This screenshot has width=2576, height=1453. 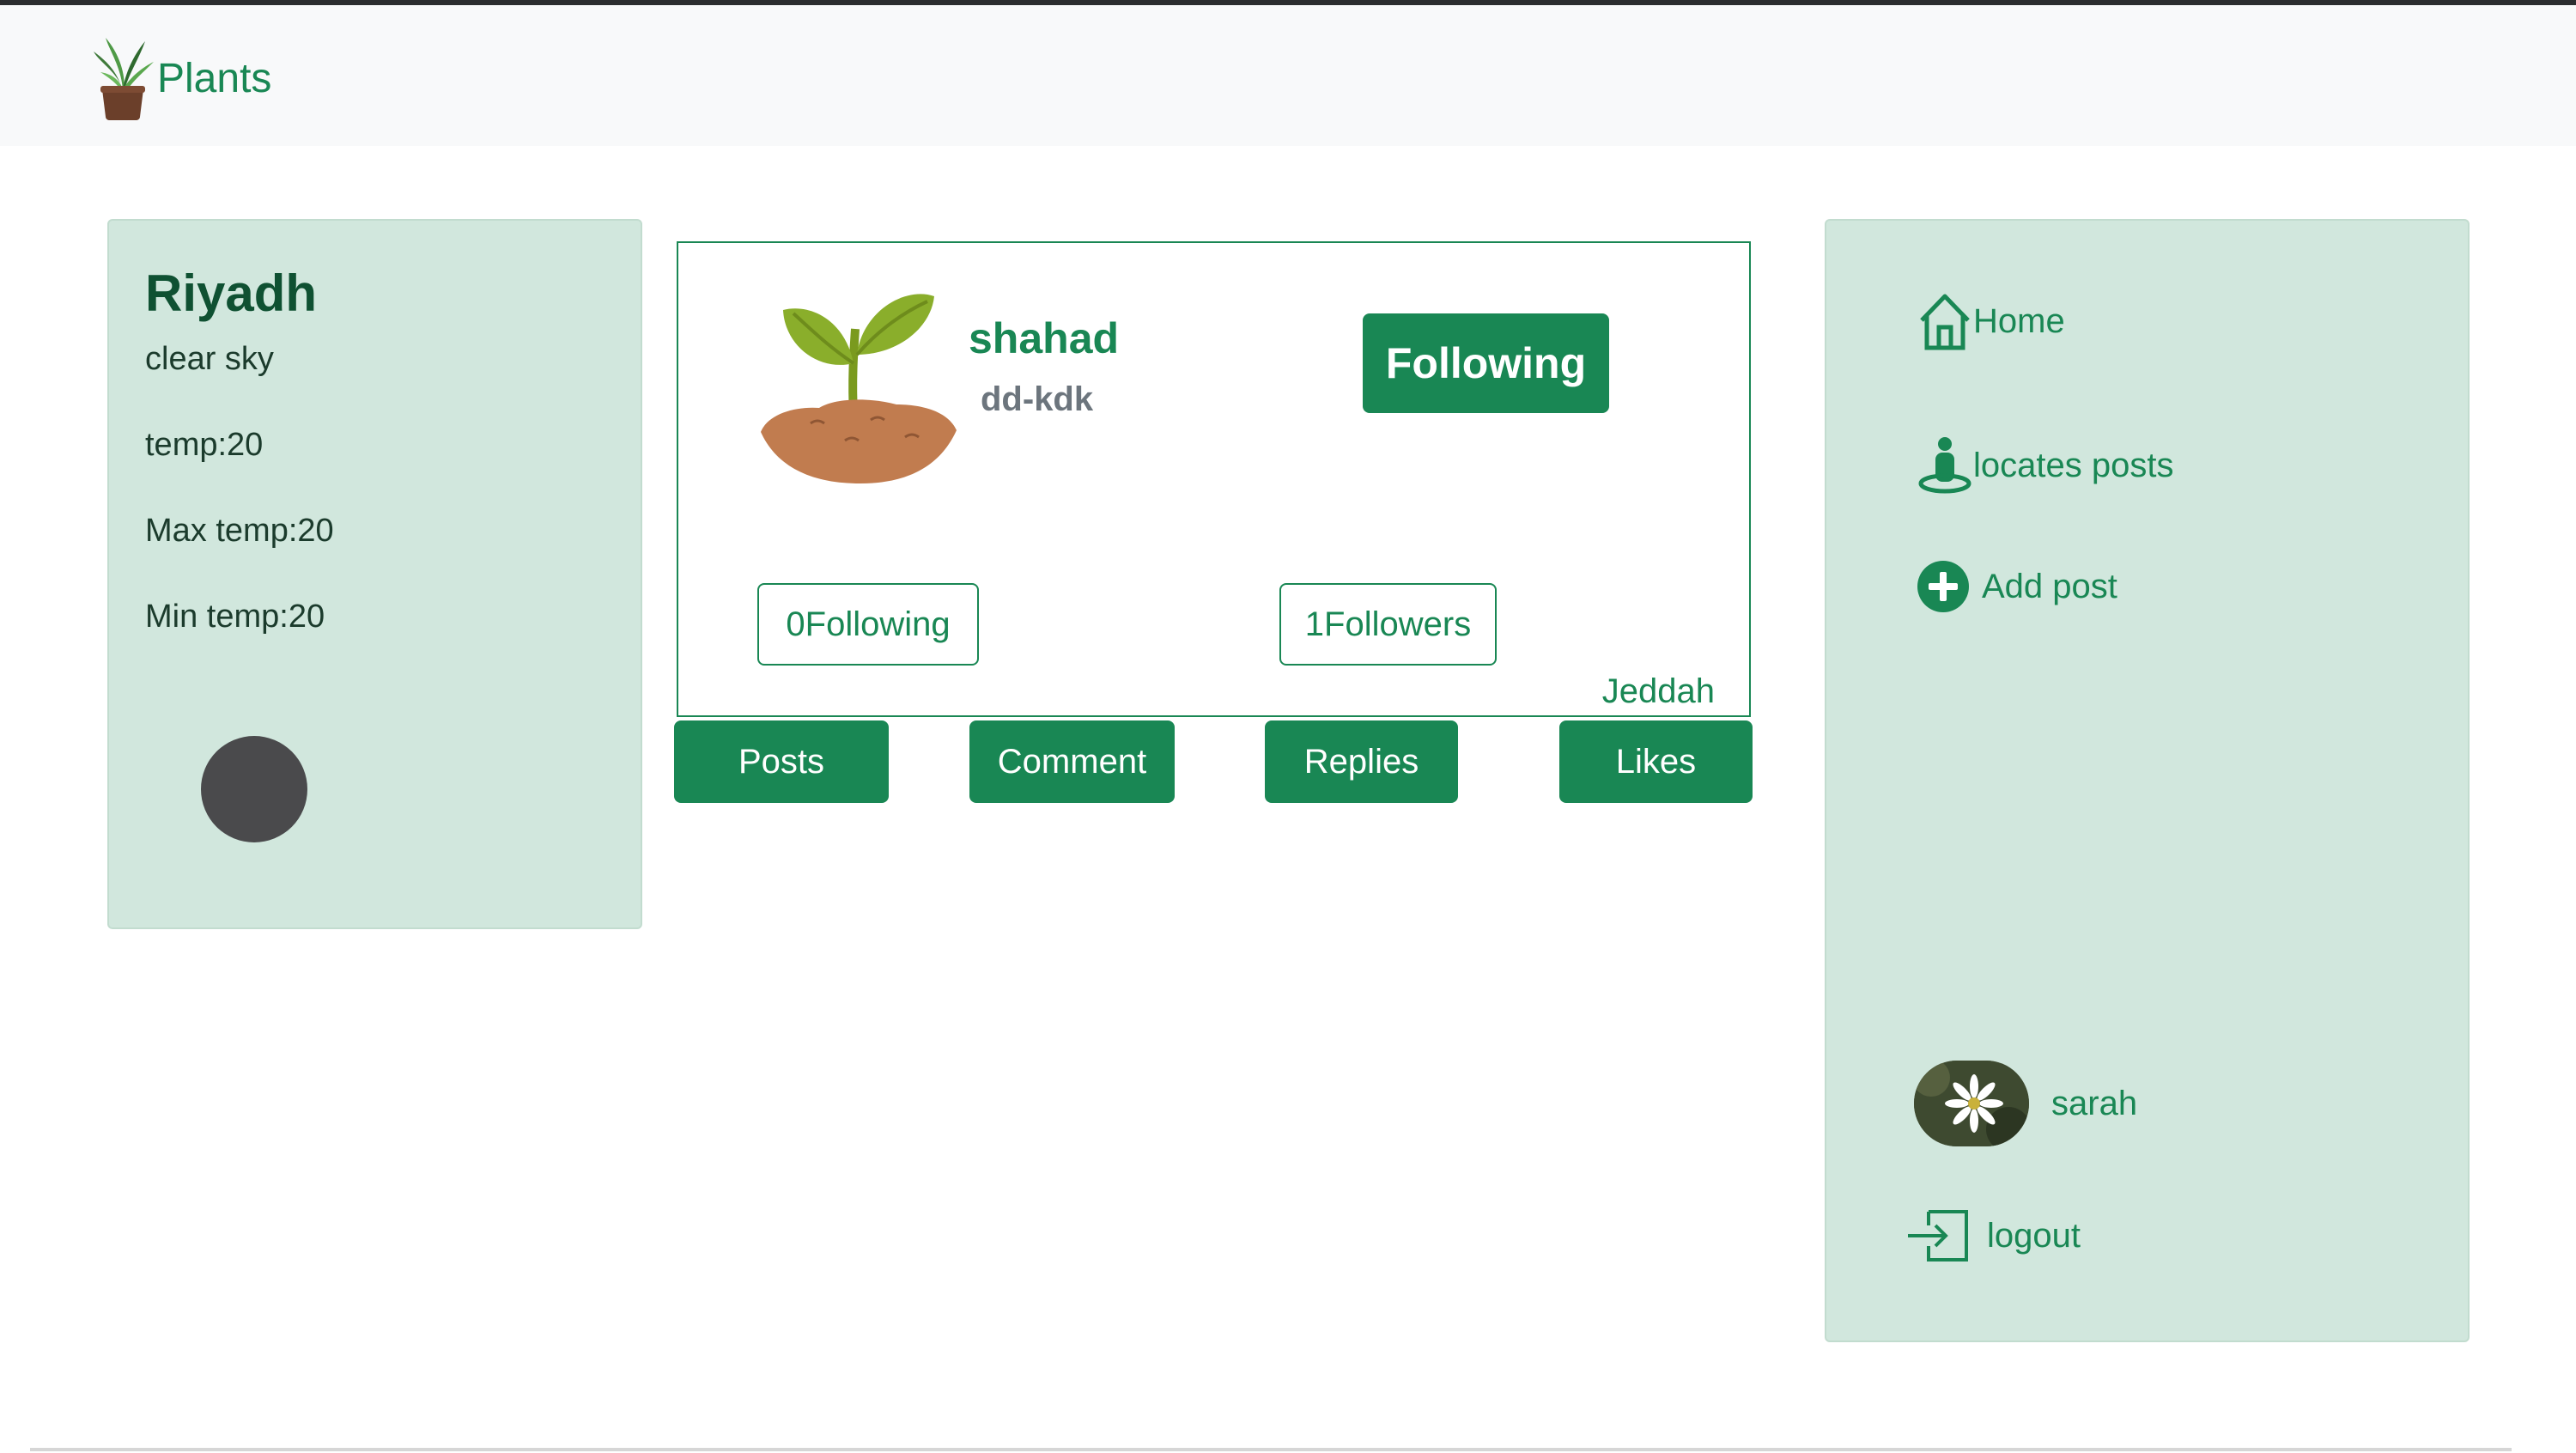 What do you see at coordinates (1945, 322) in the screenshot?
I see `home-icon` at bounding box center [1945, 322].